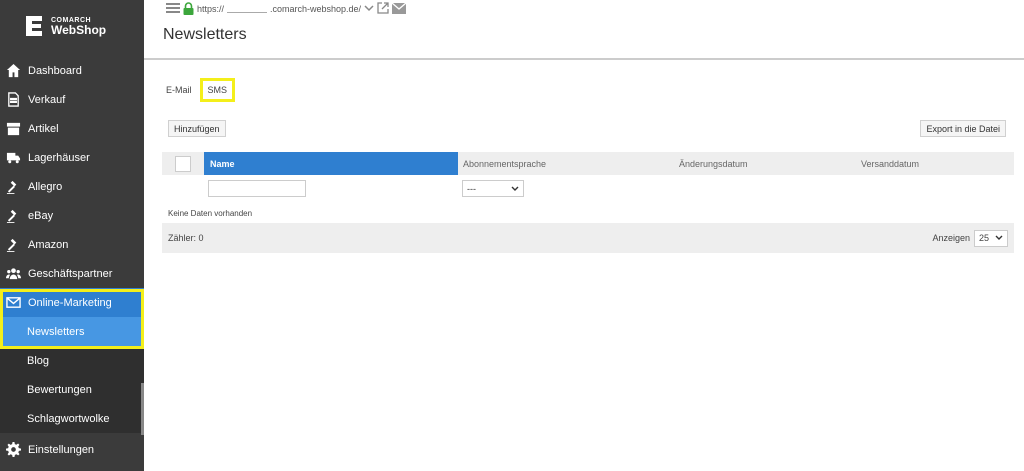 This screenshot has width=1024, height=471. Describe the element at coordinates (43, 128) in the screenshot. I see `sidebar-item-label: Artikel` at that location.